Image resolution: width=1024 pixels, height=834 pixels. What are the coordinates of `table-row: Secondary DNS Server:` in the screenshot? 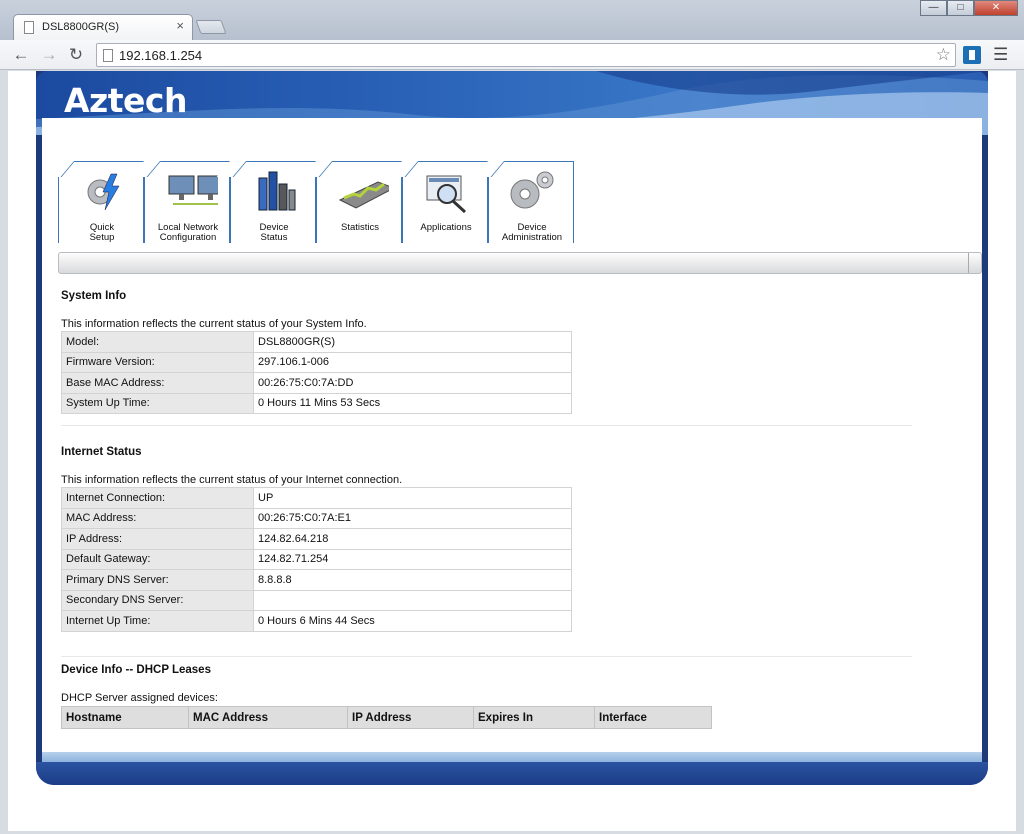 It's located at (316, 600).